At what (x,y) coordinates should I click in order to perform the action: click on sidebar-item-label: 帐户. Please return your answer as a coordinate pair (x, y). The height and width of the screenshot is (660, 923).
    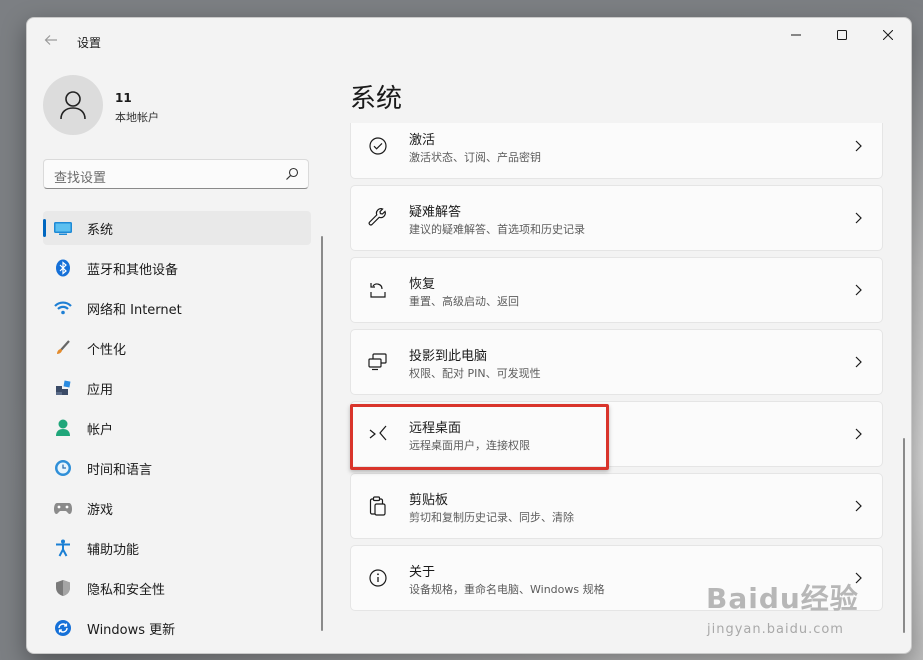
    Looking at the image, I should click on (100, 430).